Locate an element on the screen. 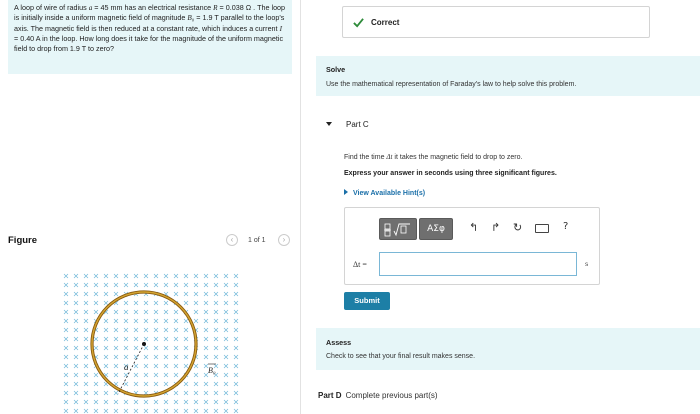 This screenshot has height=414, width=700. symbols-button: ΑΣφ is located at coordinates (436, 229).